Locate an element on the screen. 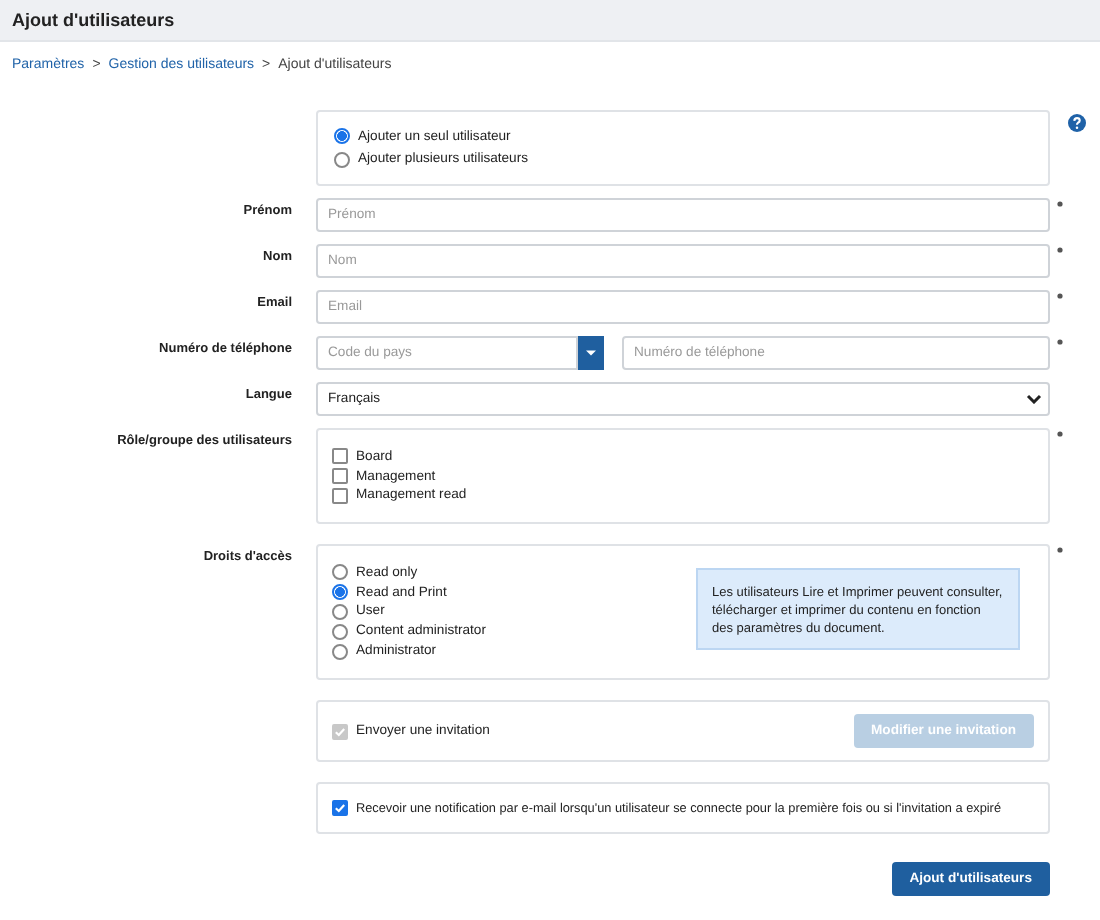 Image resolution: width=1100 pixels, height=920 pixels. help-icon is located at coordinates (1077, 123).